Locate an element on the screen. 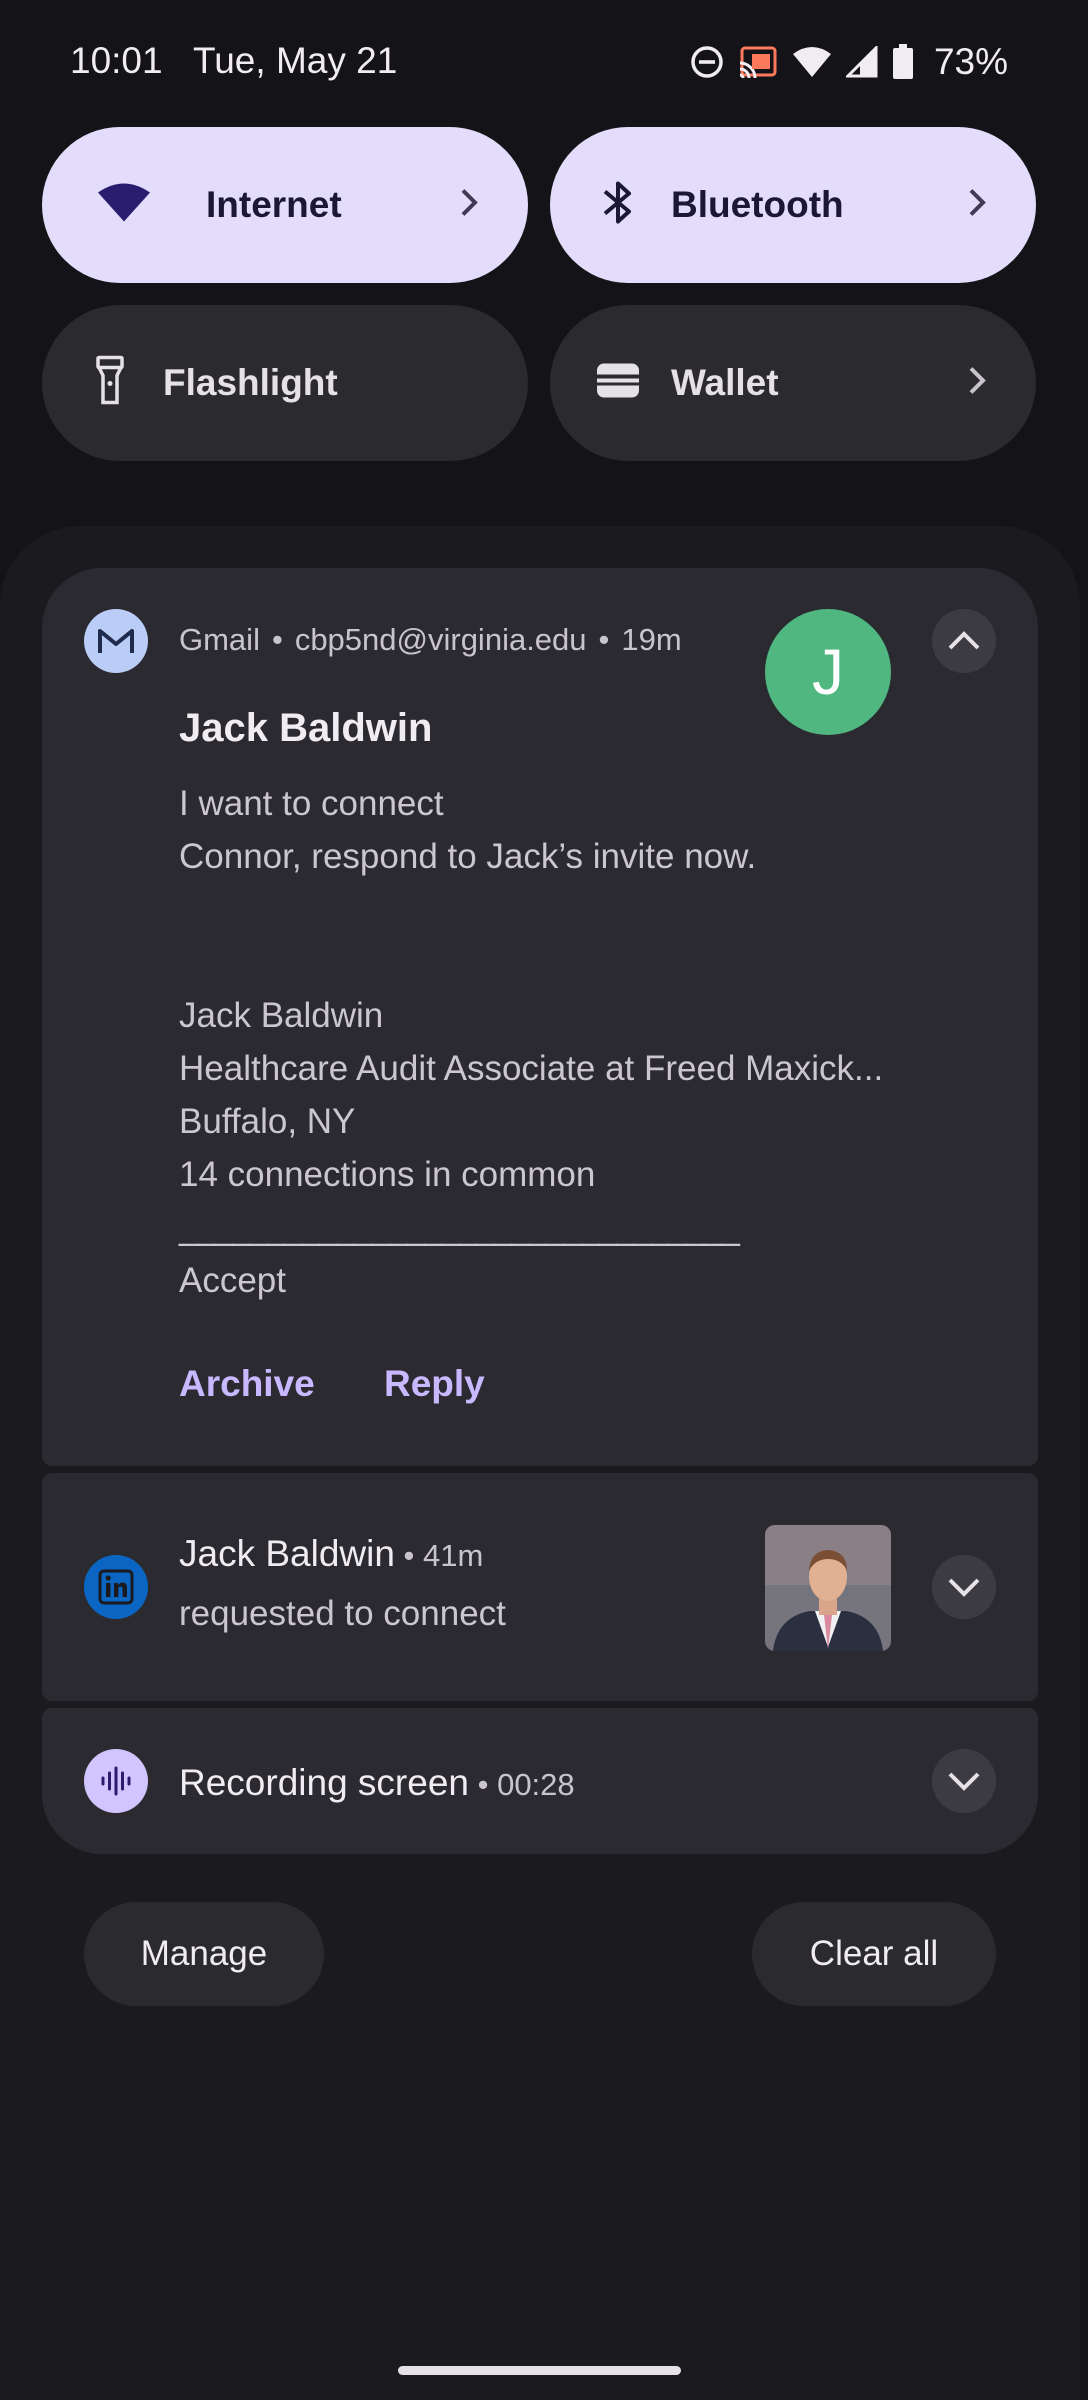 The image size is (1088, 2400). battery-icon is located at coordinates (903, 62).